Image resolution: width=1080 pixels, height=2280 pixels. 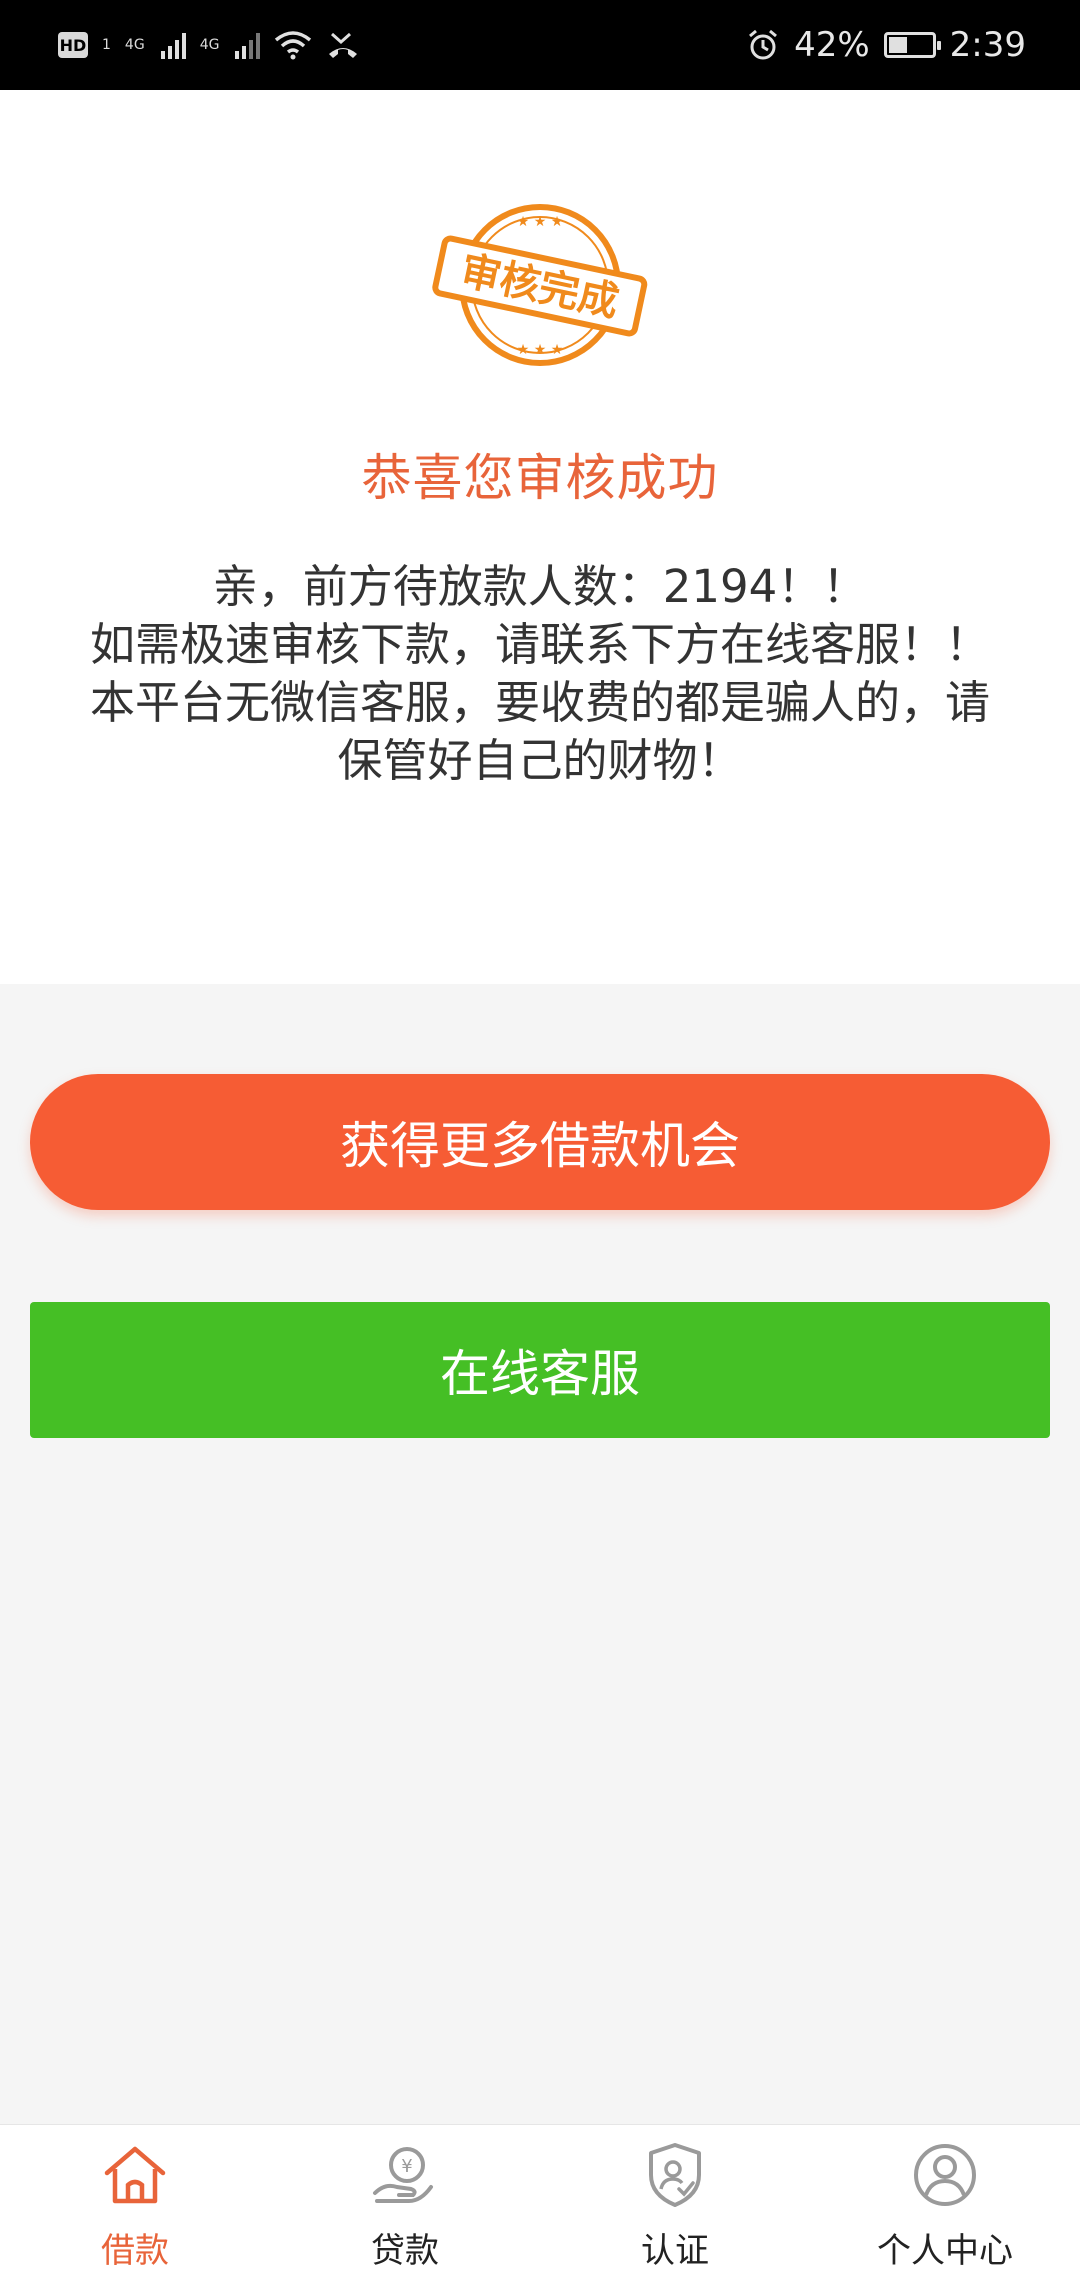 I want to click on hd-icon: HD, so click(x=73, y=45).